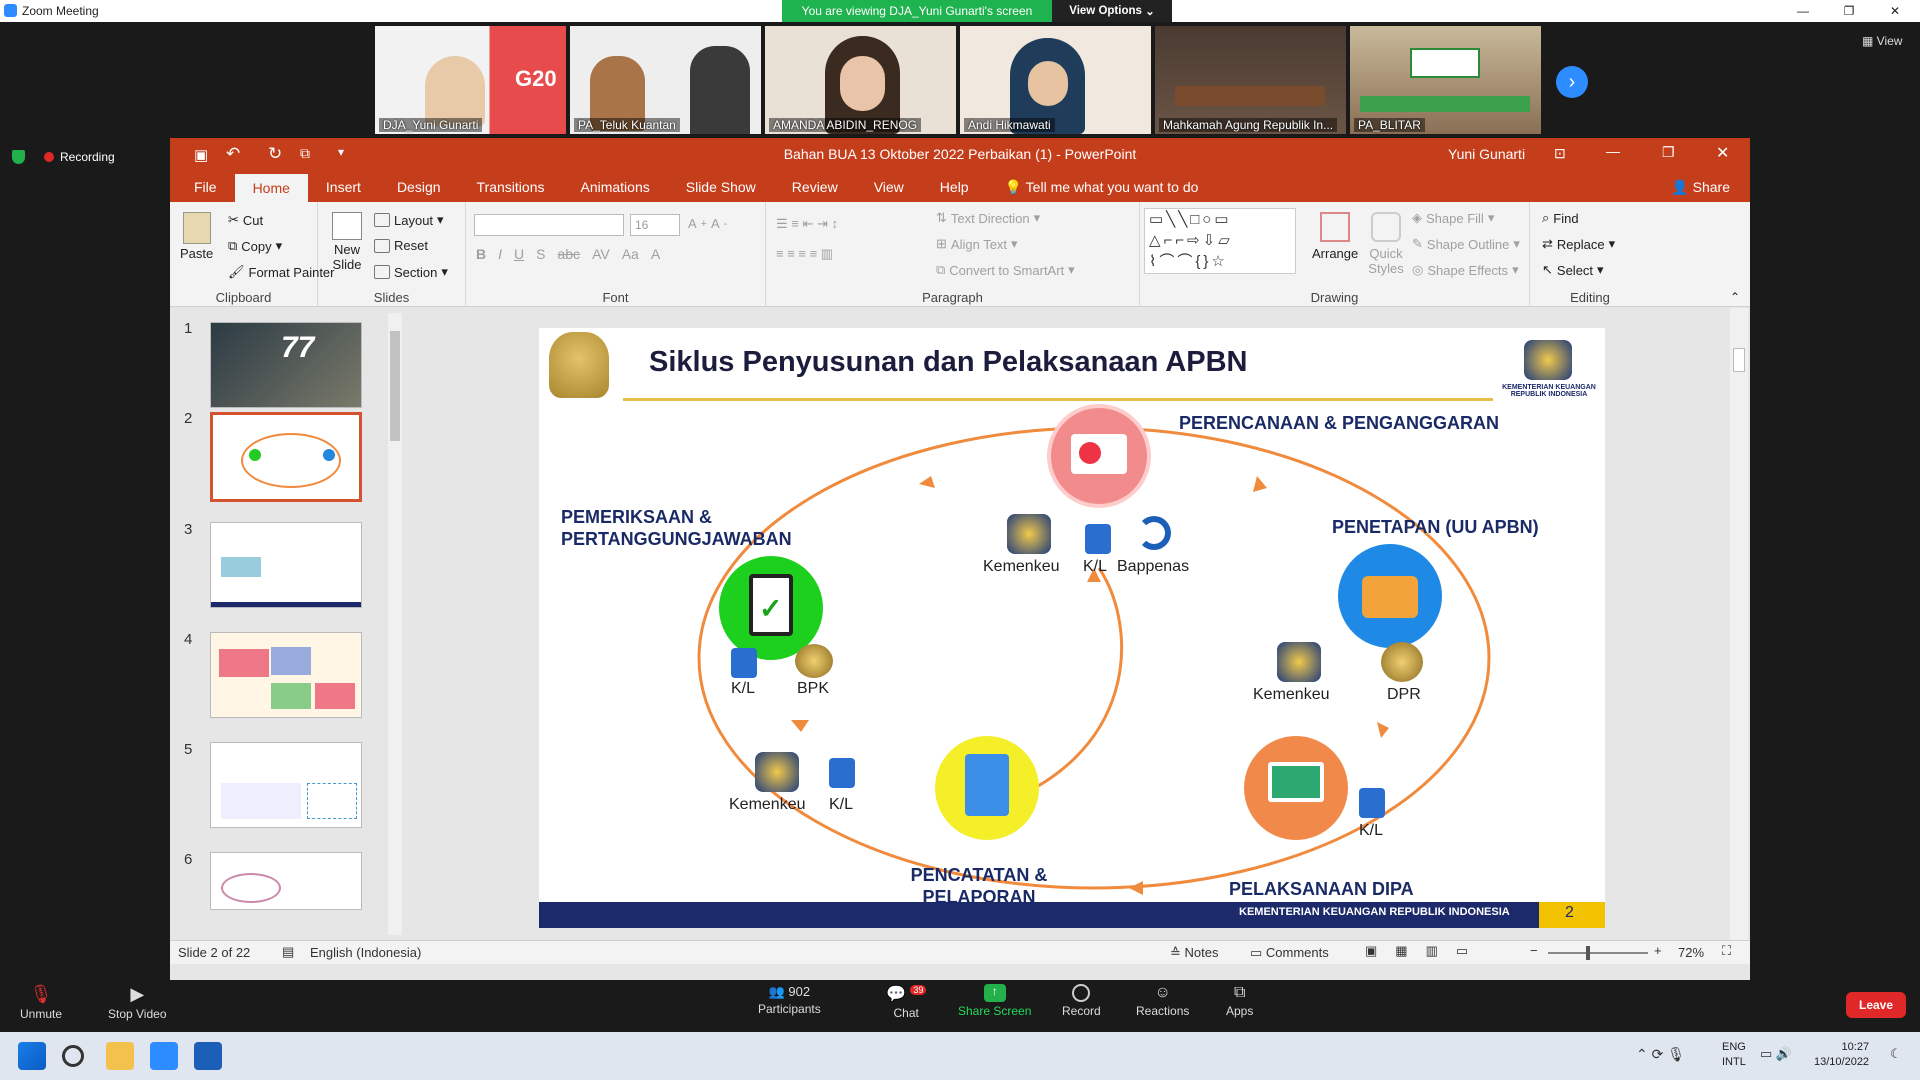 The height and width of the screenshot is (1080, 1920). I want to click on fit-slide-icon: ⛶, so click(1726, 951).